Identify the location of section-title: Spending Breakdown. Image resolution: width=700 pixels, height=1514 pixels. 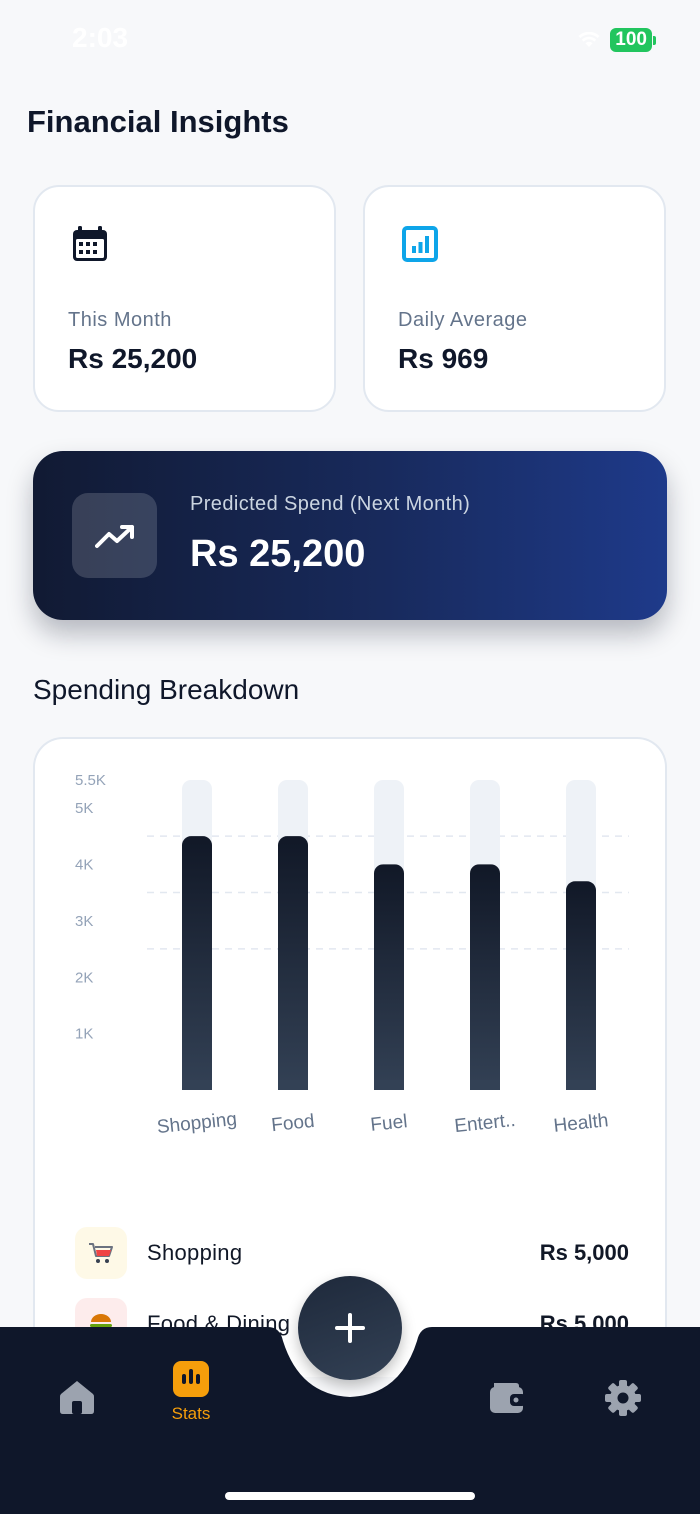
(166, 689).